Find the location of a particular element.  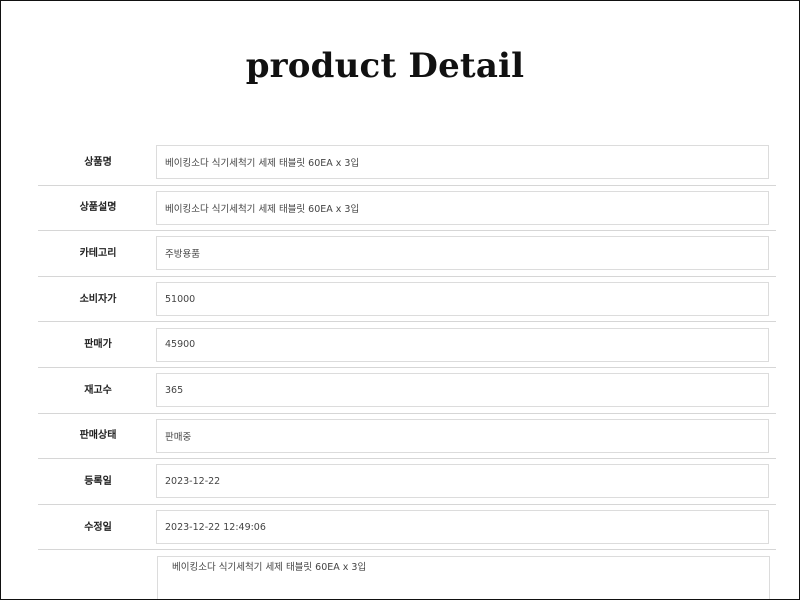

page-title: product Detail is located at coordinates (385, 66).